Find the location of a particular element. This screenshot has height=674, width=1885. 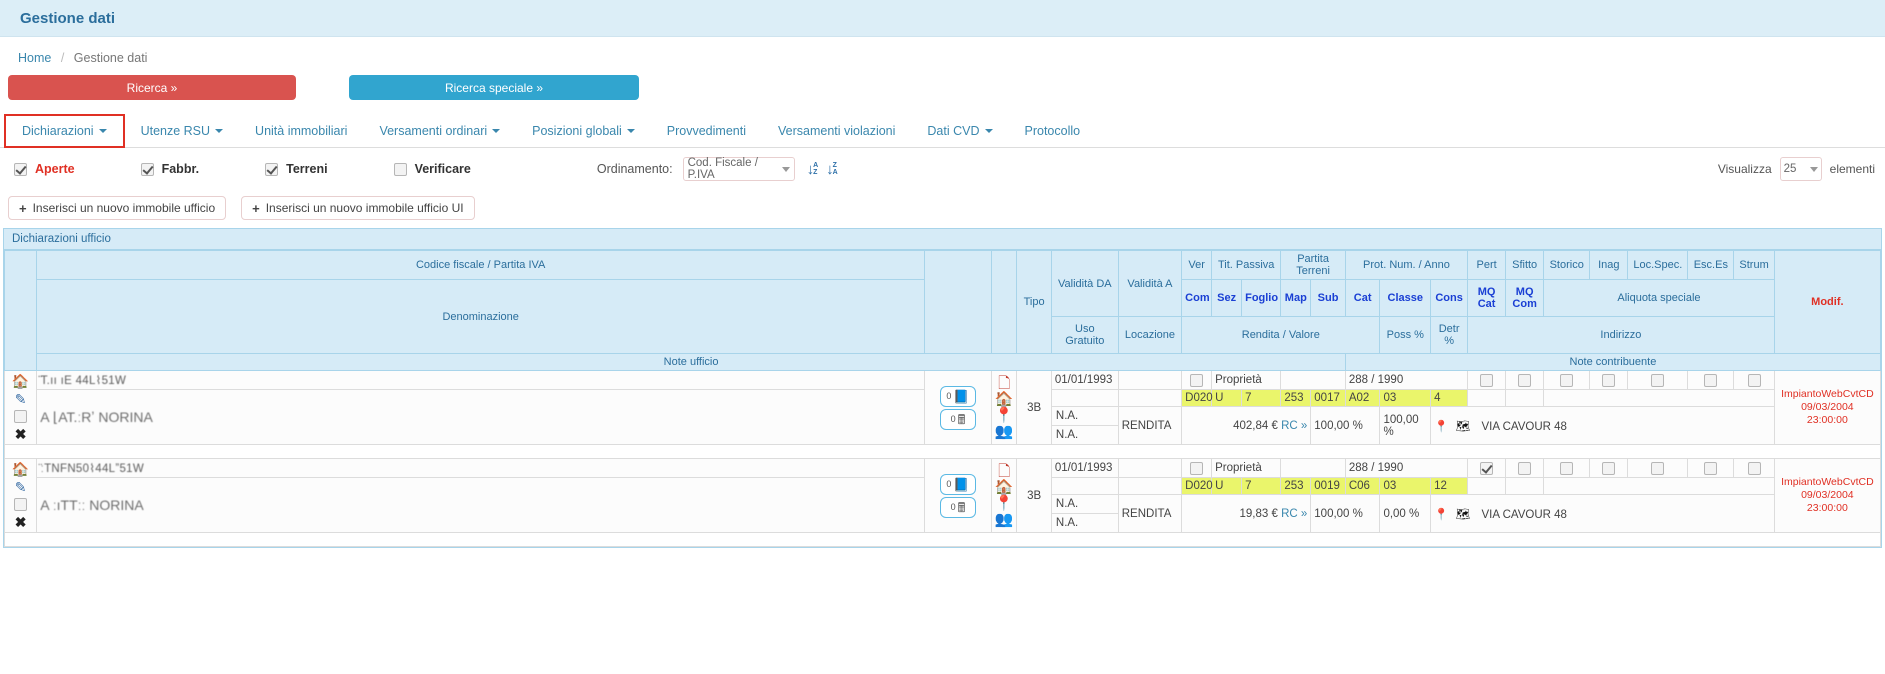

cell-classe: 03 is located at coordinates (1405, 486).